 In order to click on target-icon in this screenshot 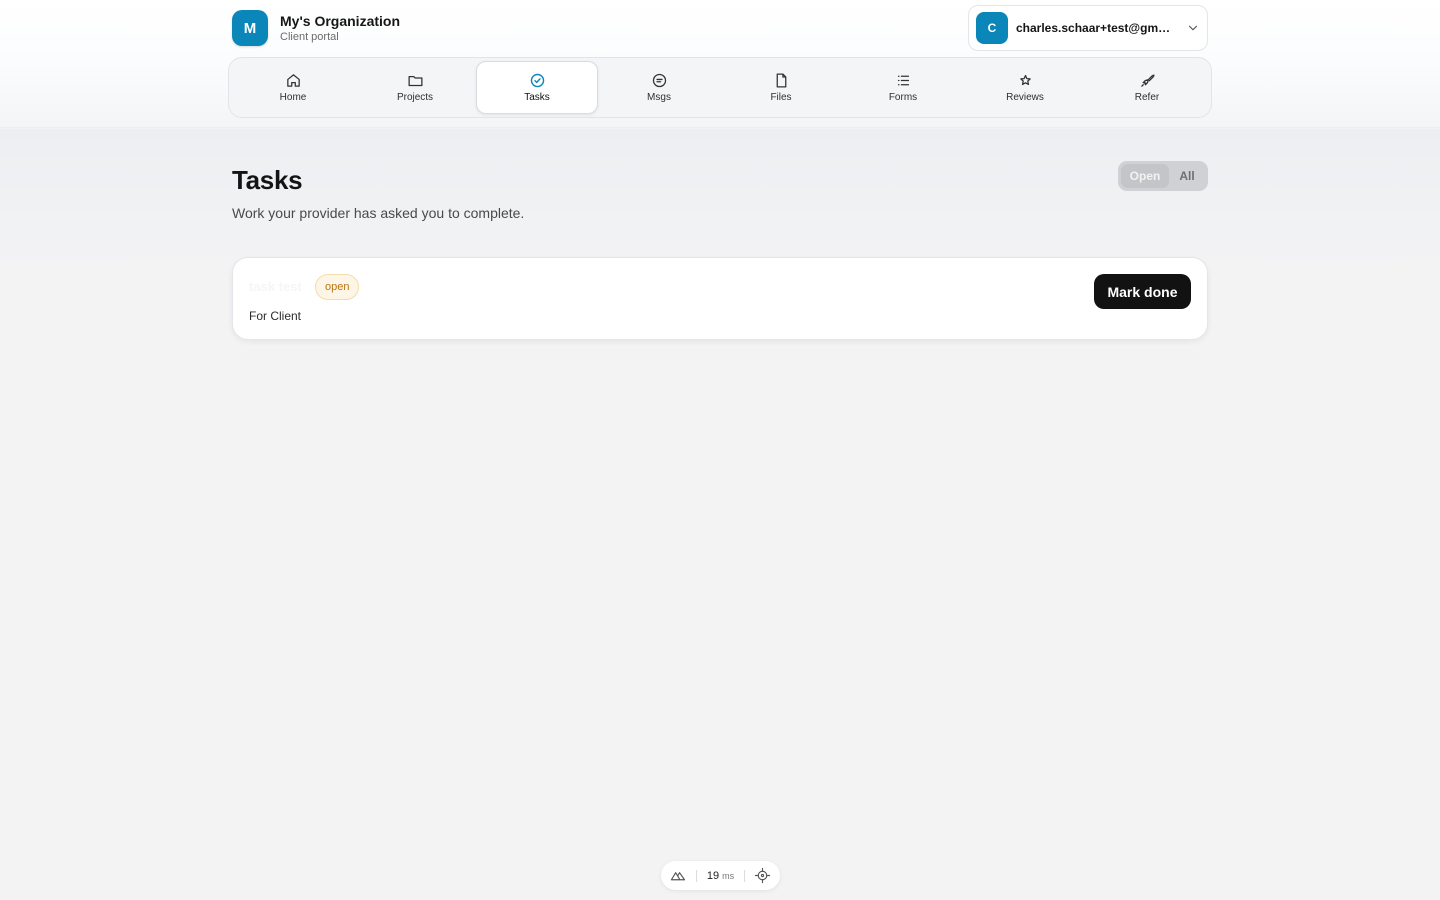, I will do `click(762, 875)`.